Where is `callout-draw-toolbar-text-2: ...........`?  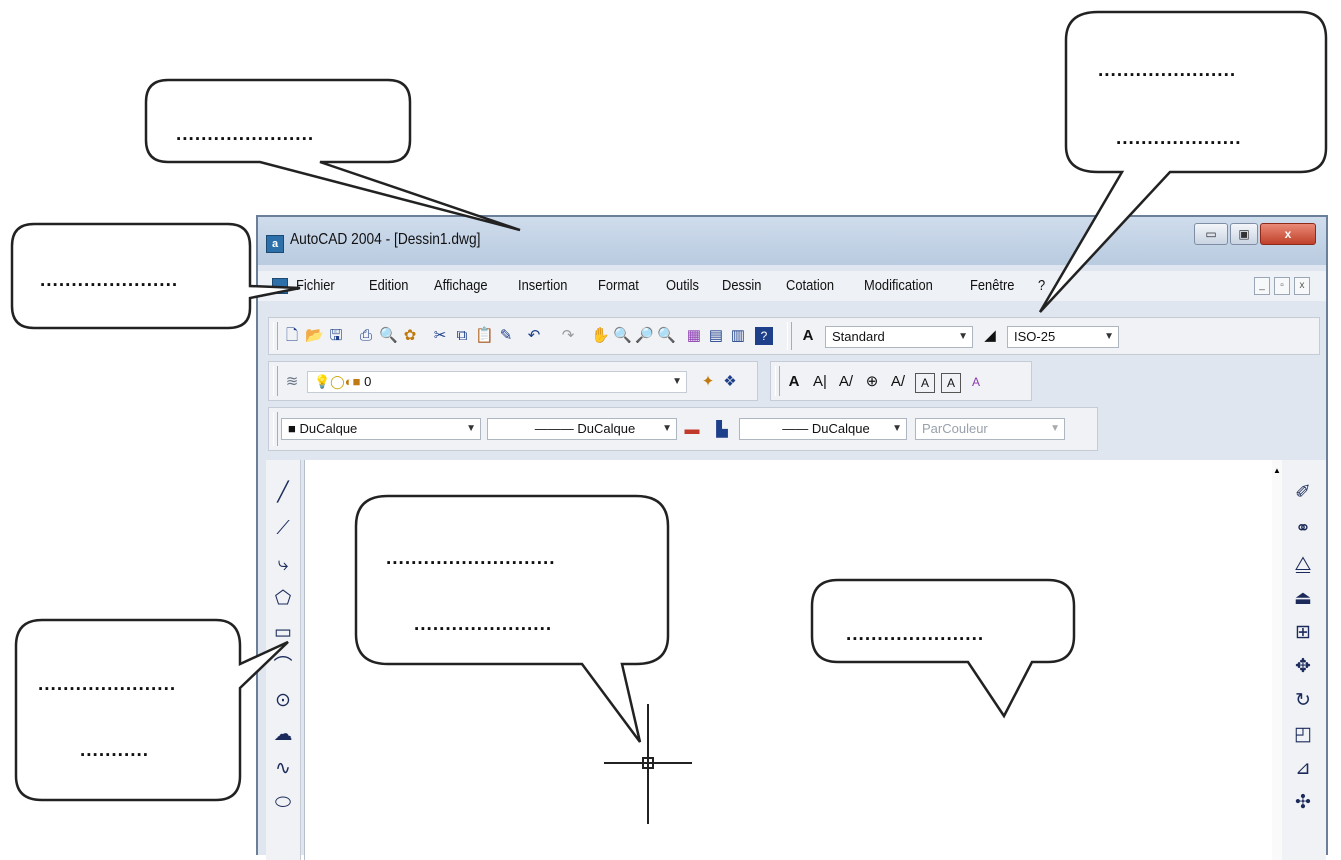 callout-draw-toolbar-text-2: ........... is located at coordinates (115, 750).